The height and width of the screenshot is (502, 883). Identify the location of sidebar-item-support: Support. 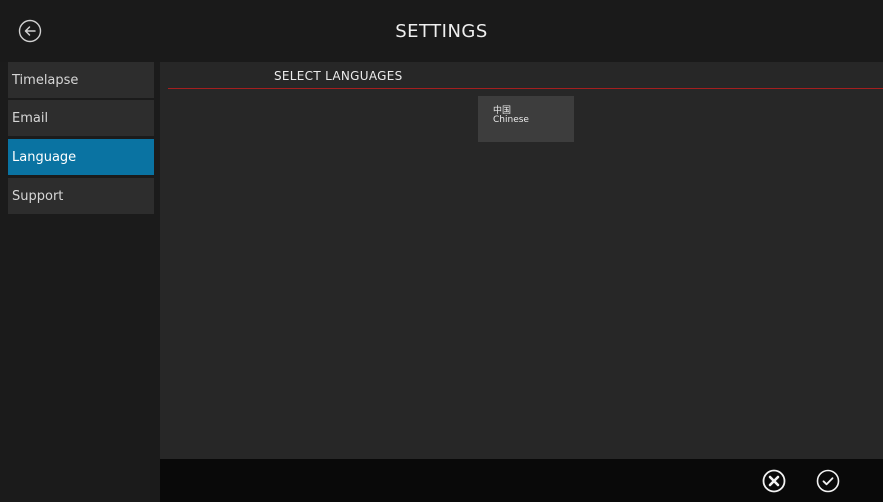
(81, 196).